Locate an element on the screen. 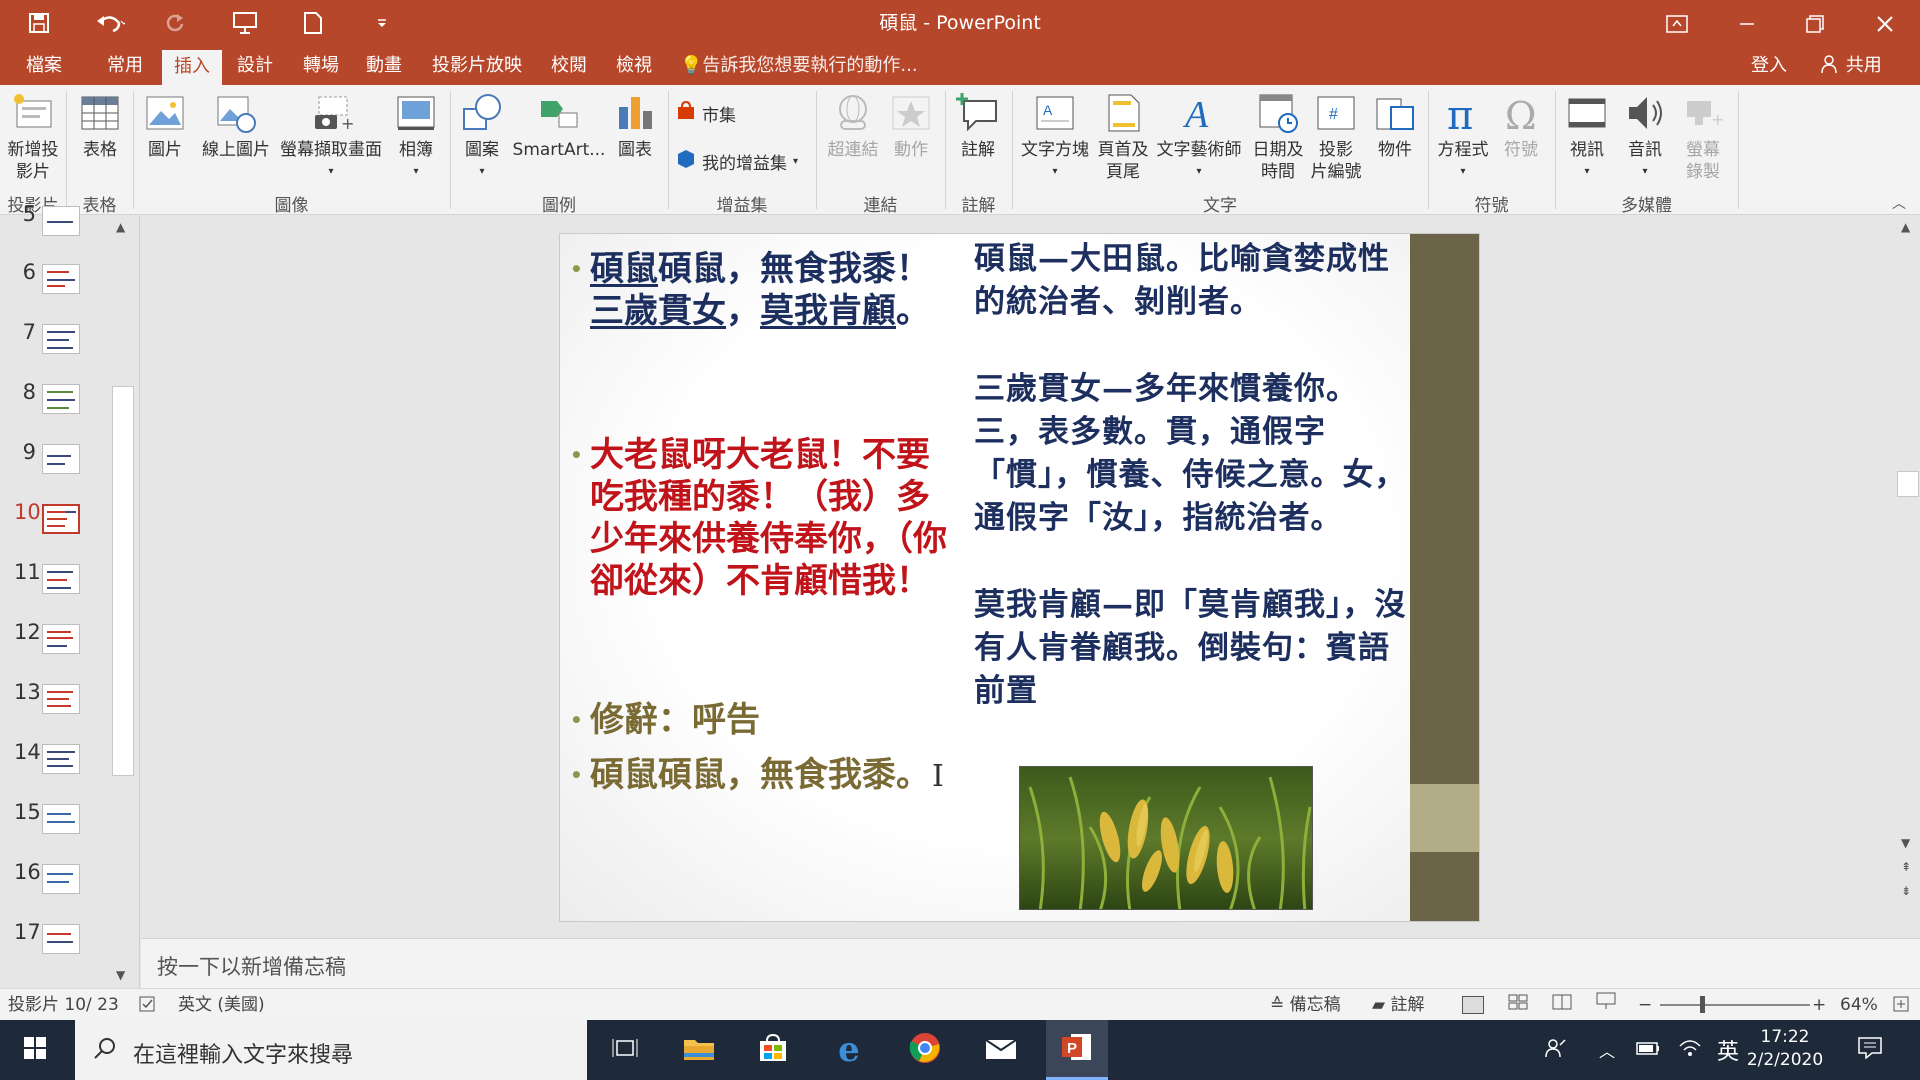  tab-home: 常用 is located at coordinates (125, 66).